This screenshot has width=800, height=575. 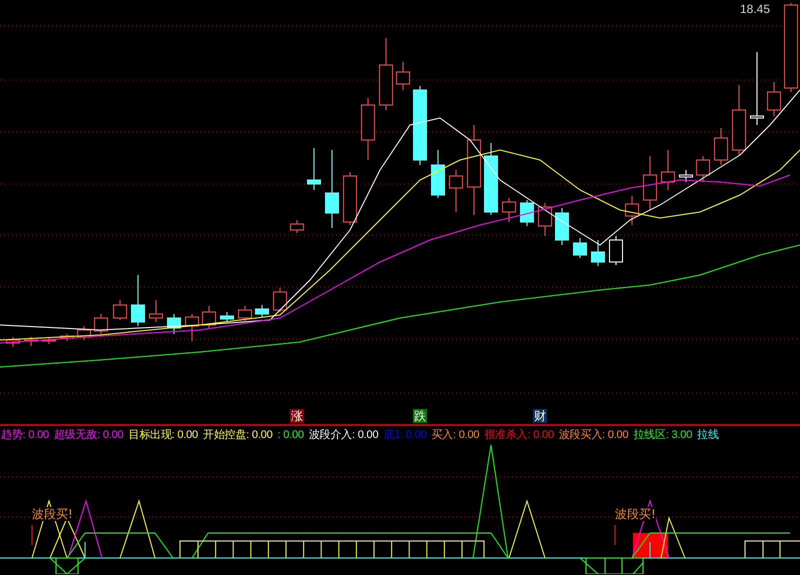 I want to click on indicator-value: 超级无敌: 0.00, so click(x=89, y=435).